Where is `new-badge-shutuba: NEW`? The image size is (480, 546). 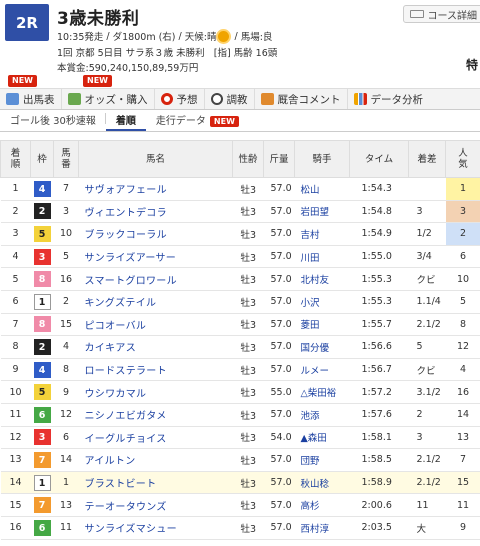 new-badge-shutuba: NEW is located at coordinates (22, 81).